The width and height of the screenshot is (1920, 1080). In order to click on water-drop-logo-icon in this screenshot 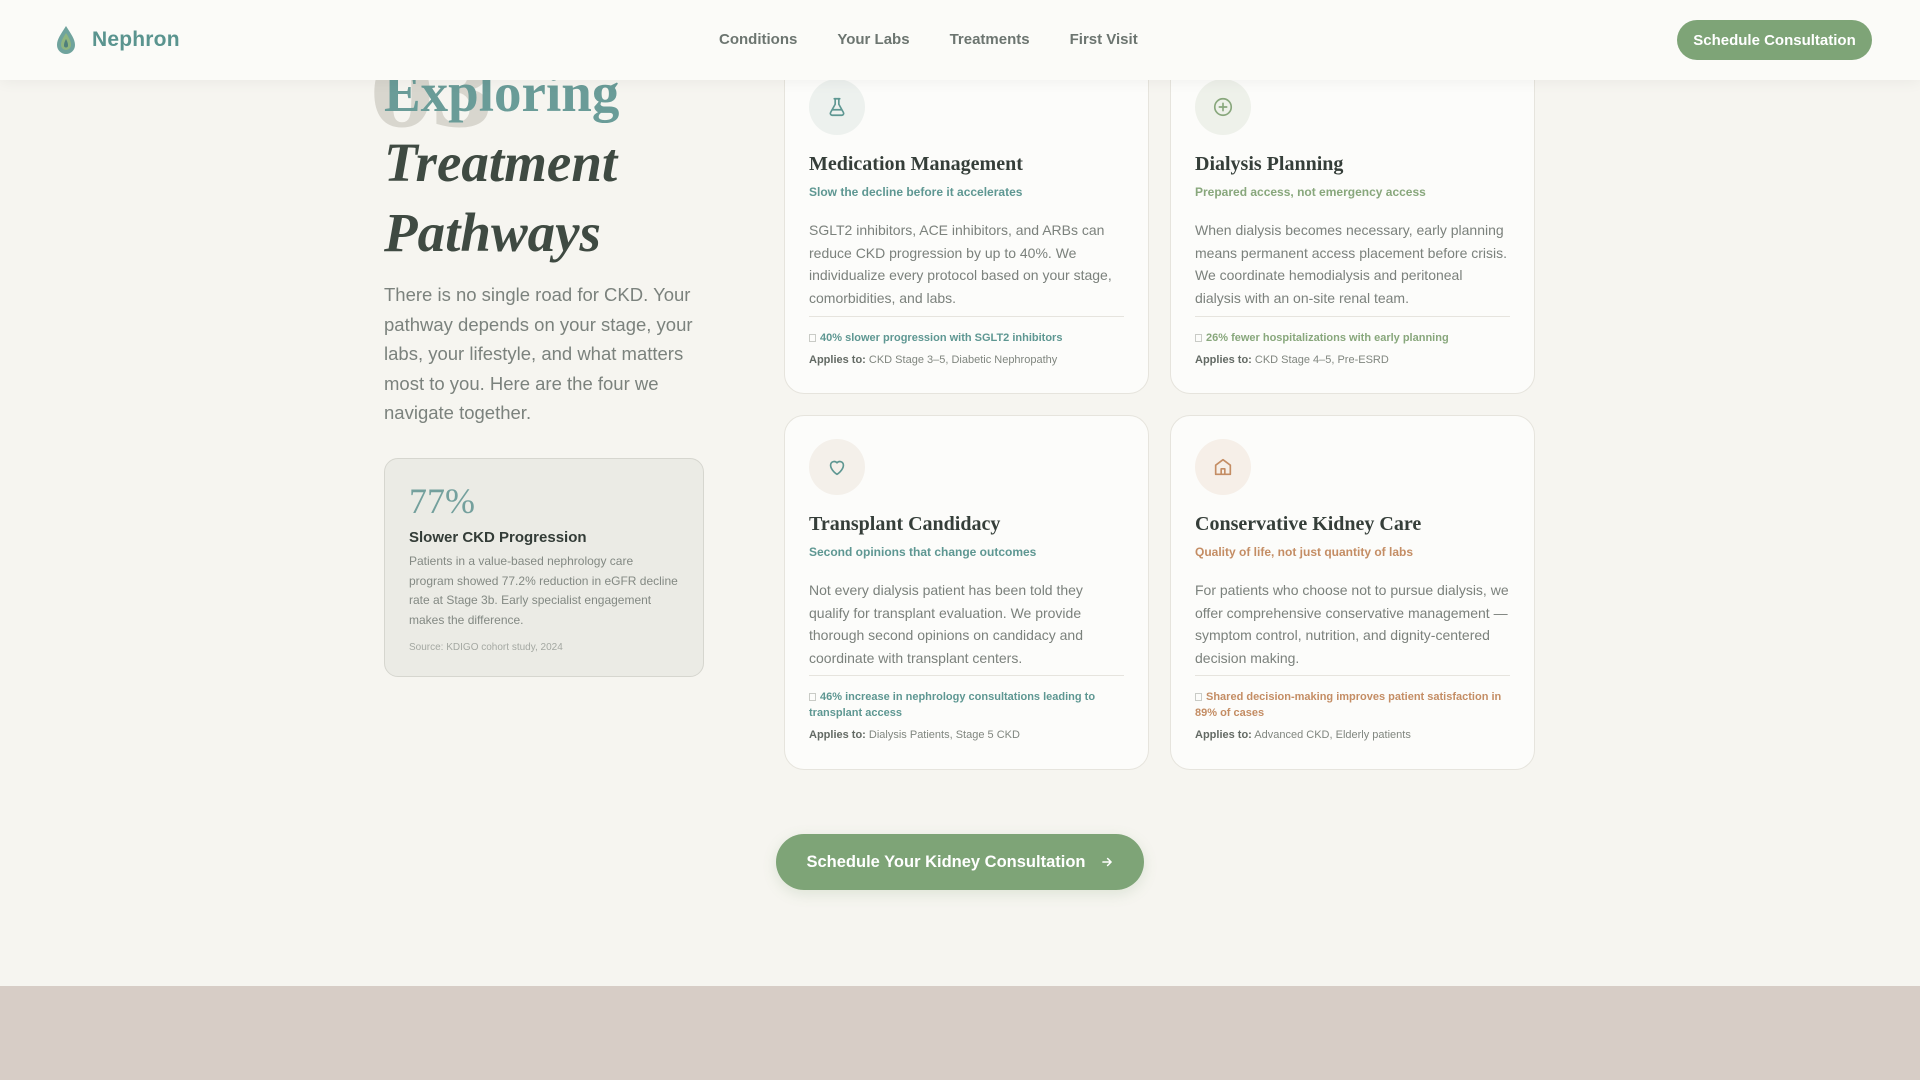, I will do `click(66, 40)`.